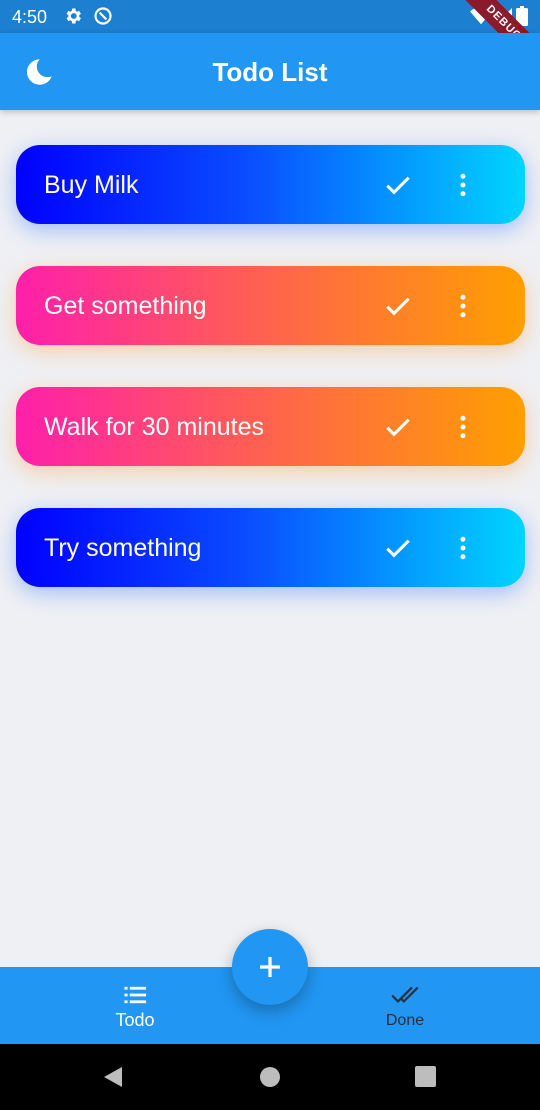 This screenshot has width=540, height=1110. I want to click on add-todo-button, so click(270, 967).